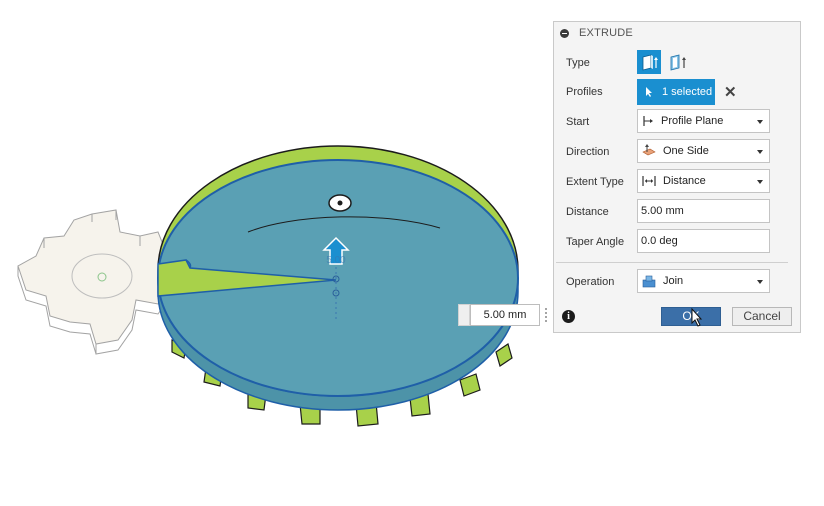  What do you see at coordinates (703, 241) in the screenshot?
I see `taper-angle-input: 0.0 deg` at bounding box center [703, 241].